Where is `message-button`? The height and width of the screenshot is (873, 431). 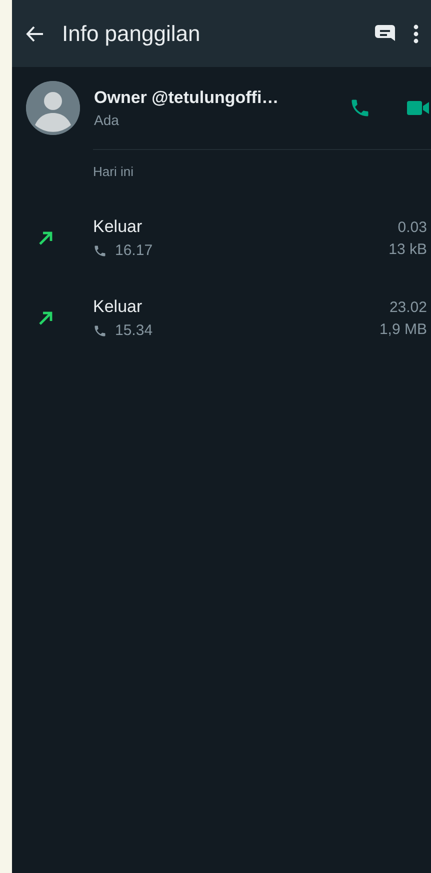 message-button is located at coordinates (385, 33).